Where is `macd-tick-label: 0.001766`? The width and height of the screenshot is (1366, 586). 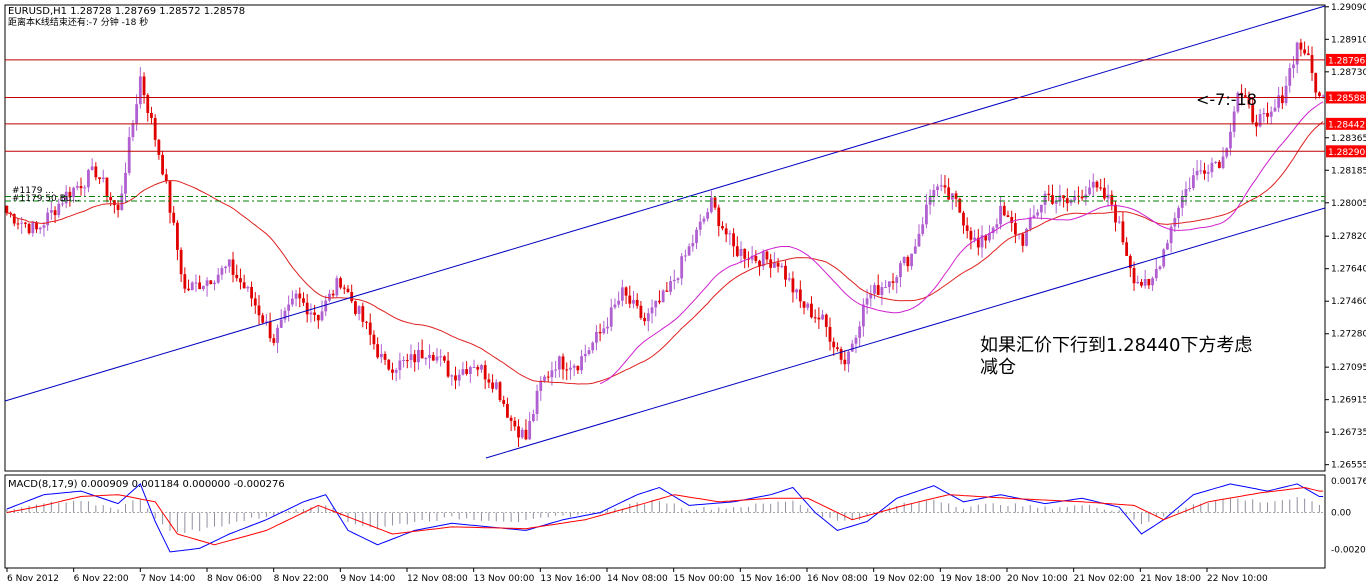 macd-tick-label: 0.001766 is located at coordinates (1348, 482).